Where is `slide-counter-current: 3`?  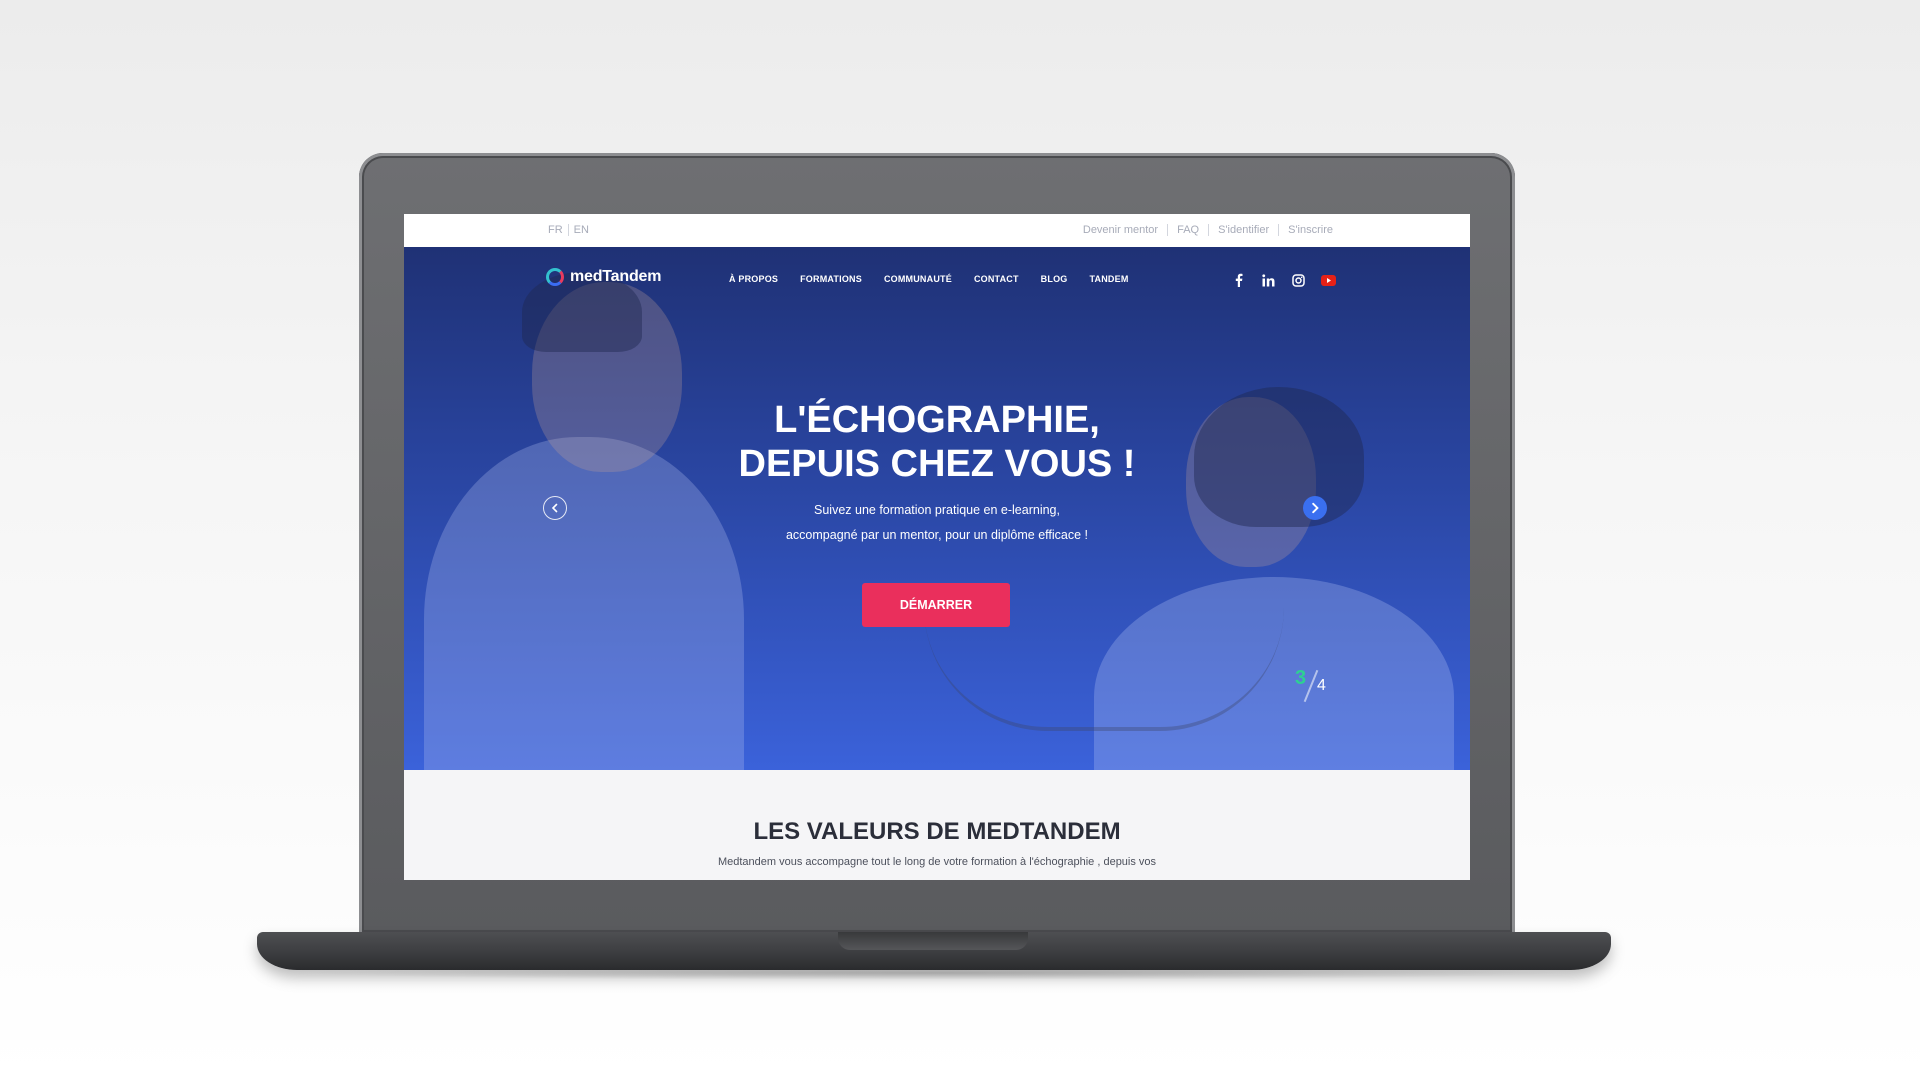
slide-counter-current: 3 is located at coordinates (1301, 678).